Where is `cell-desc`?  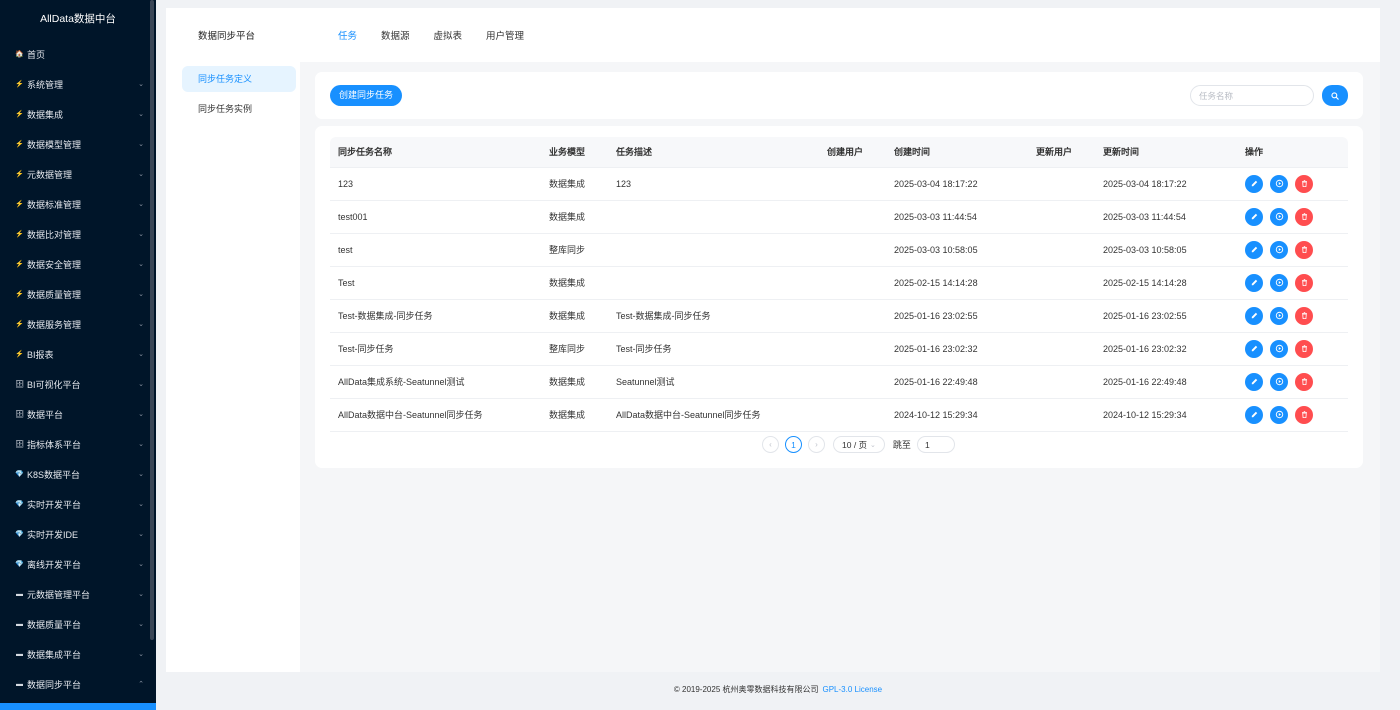
cell-desc is located at coordinates (713, 283).